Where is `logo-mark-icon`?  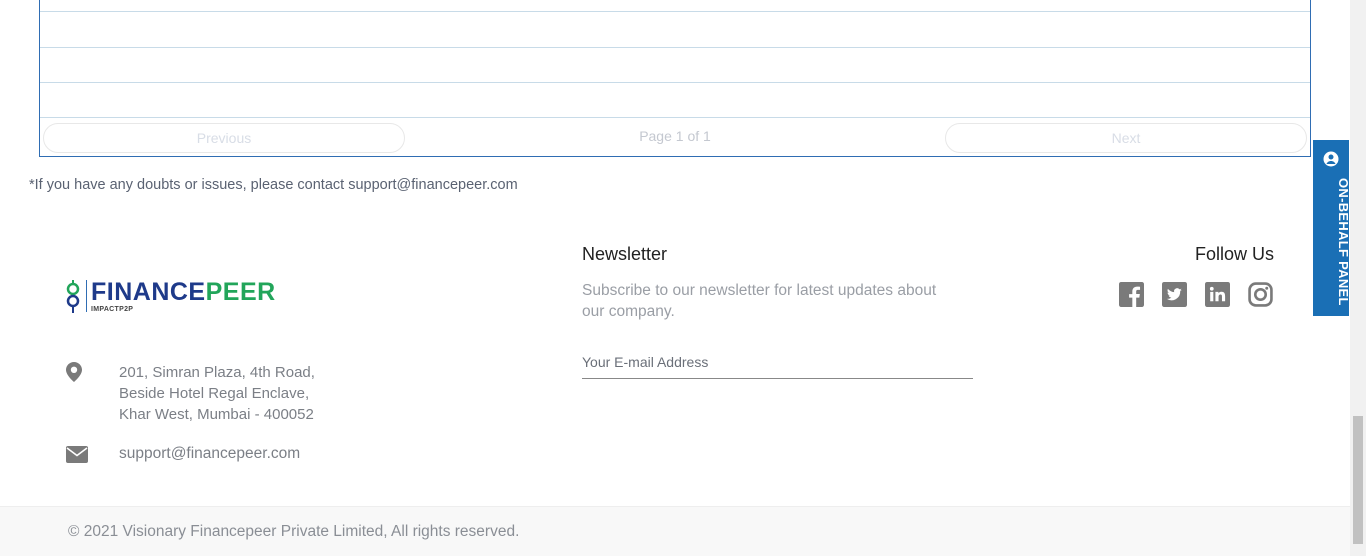
logo-mark-icon is located at coordinates (73, 296).